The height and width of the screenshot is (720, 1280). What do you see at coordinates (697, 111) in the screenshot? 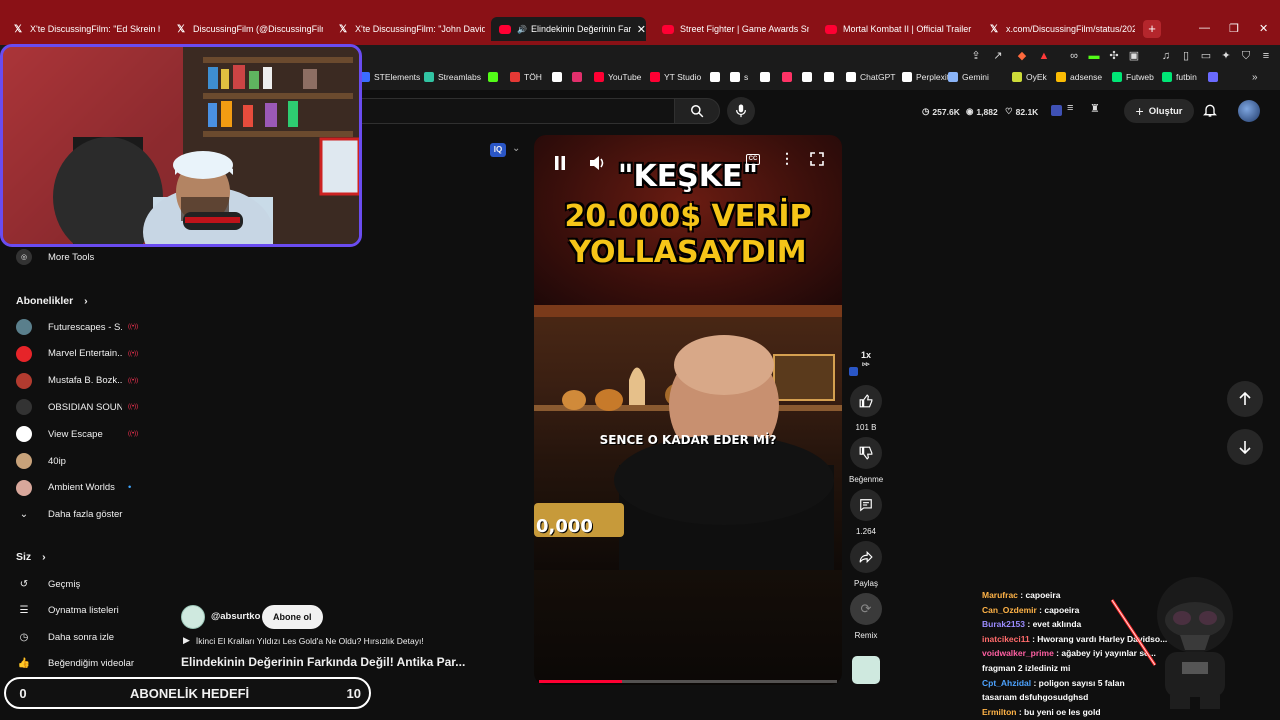
I see `search-button` at bounding box center [697, 111].